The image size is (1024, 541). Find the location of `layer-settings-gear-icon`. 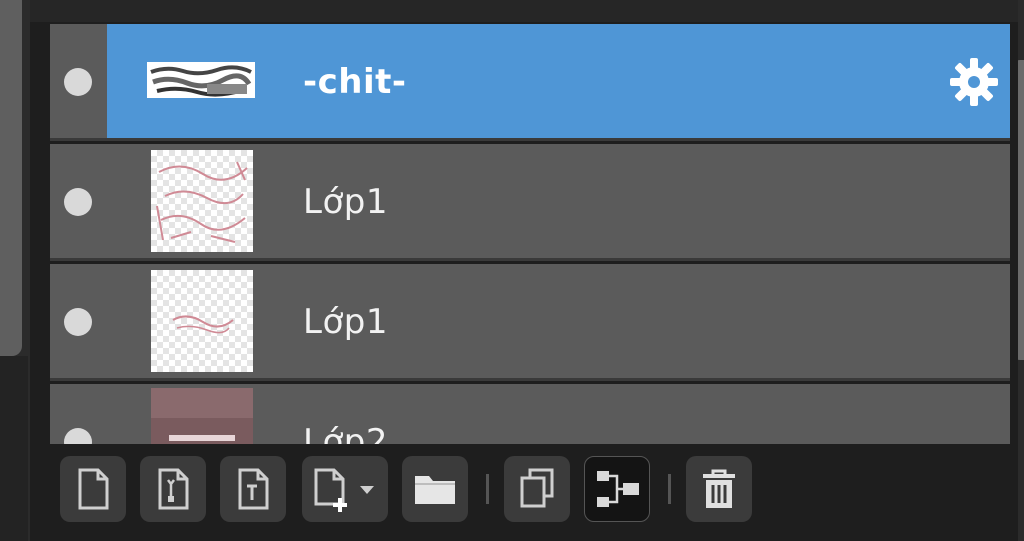

layer-settings-gear-icon is located at coordinates (974, 82).